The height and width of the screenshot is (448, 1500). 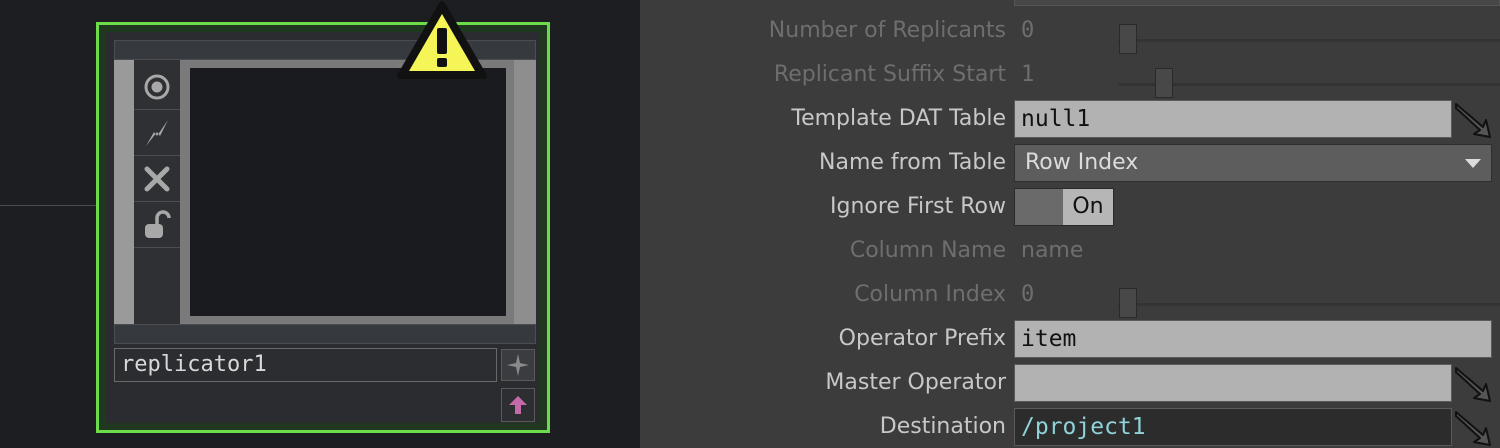 I want to click on param-name-from-table: Name from Table Row Index, so click(x=1070, y=163).